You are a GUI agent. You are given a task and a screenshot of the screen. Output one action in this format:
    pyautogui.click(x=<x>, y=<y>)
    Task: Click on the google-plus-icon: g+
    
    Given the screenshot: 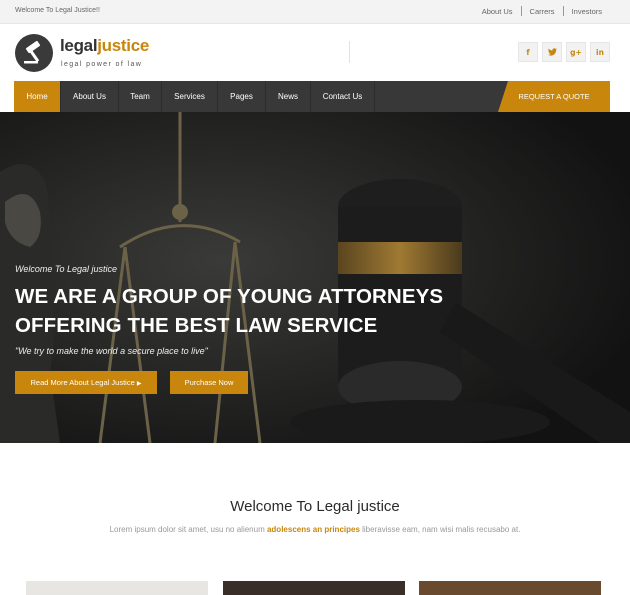 What is the action you would take?
    pyautogui.click(x=576, y=52)
    